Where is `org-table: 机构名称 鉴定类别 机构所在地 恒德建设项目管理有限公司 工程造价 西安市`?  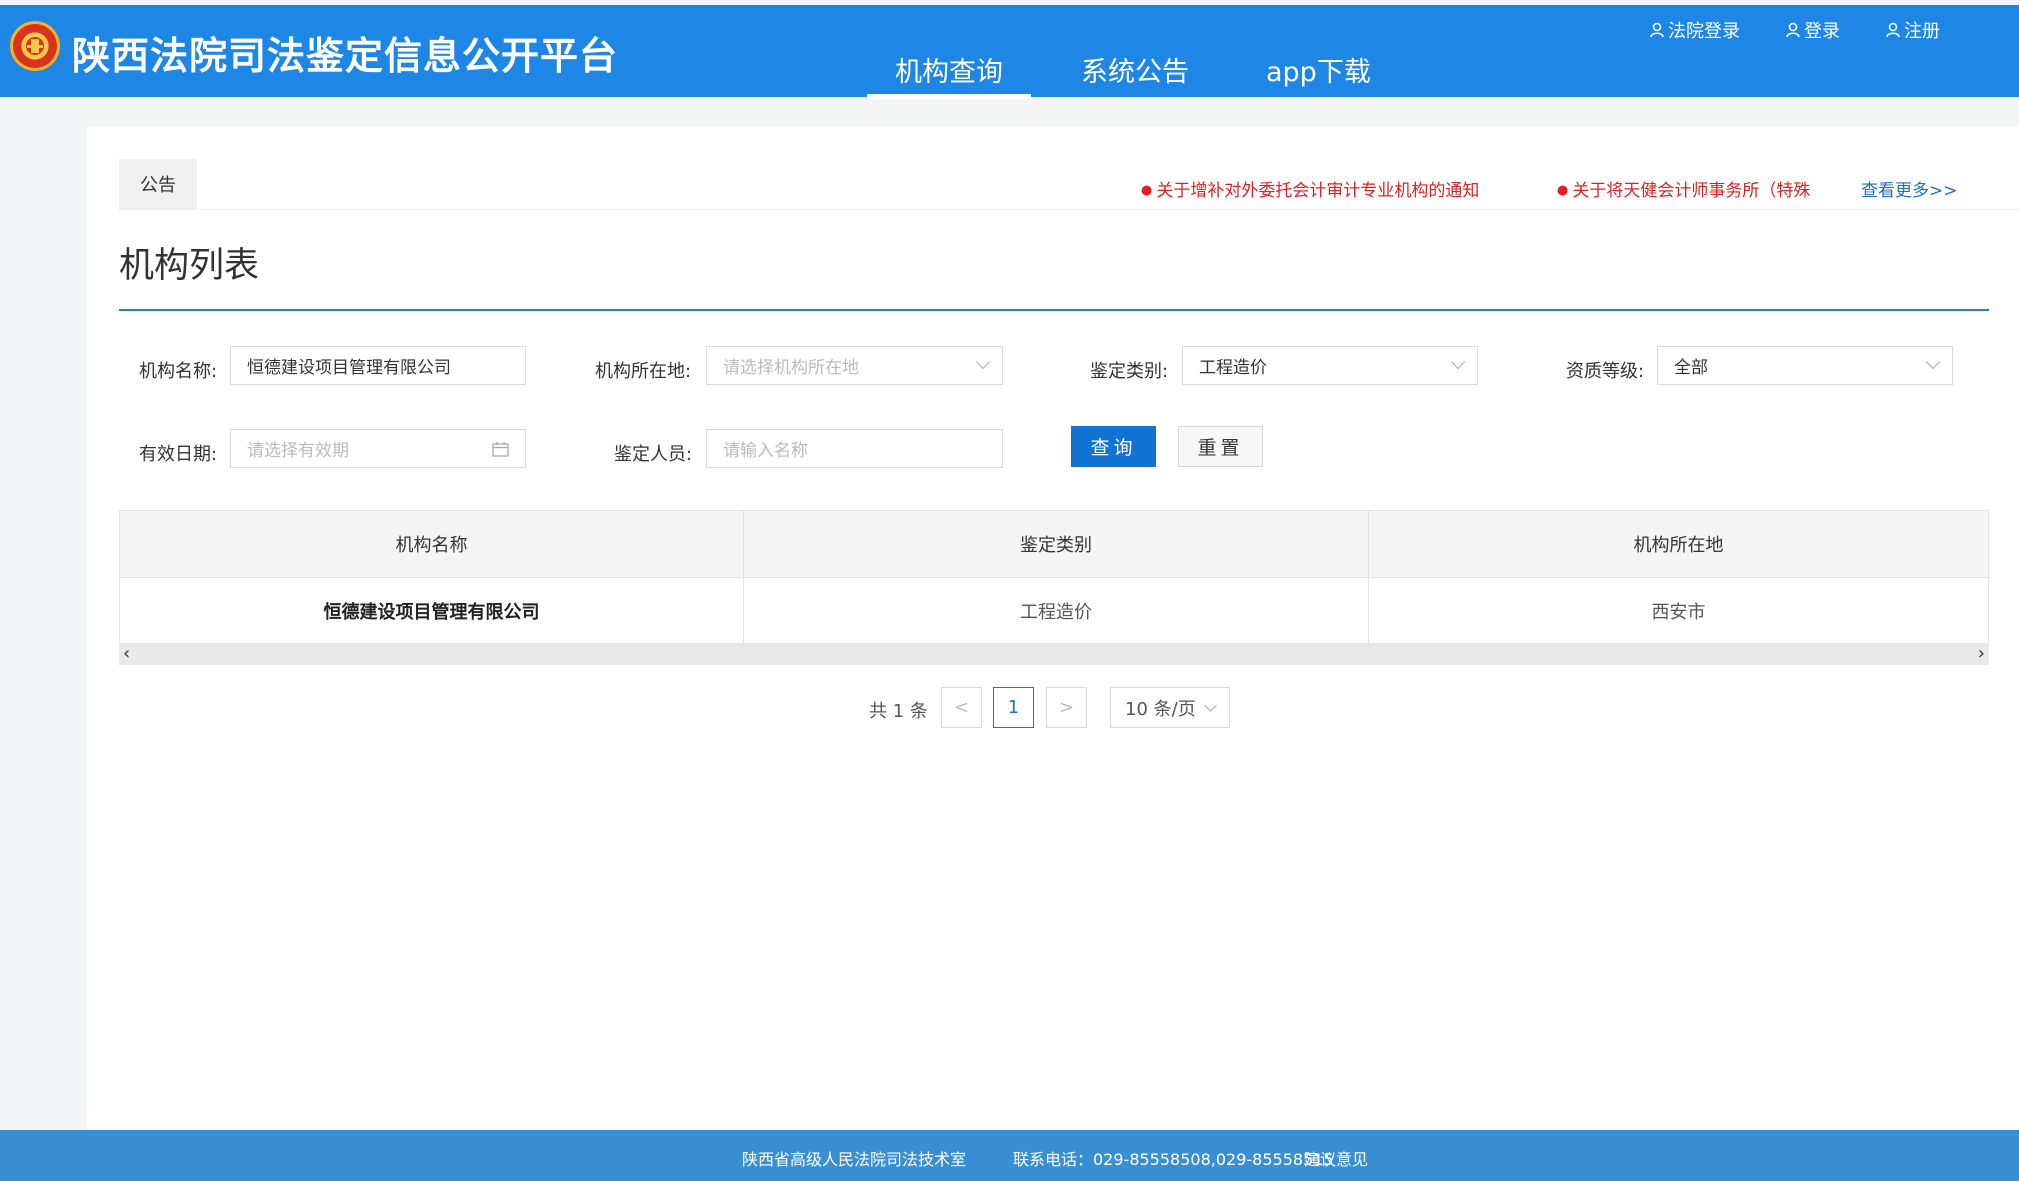 org-table: 机构名称 鉴定类别 机构所在地 恒德建设项目管理有限公司 工程造价 西安市 is located at coordinates (1054, 577).